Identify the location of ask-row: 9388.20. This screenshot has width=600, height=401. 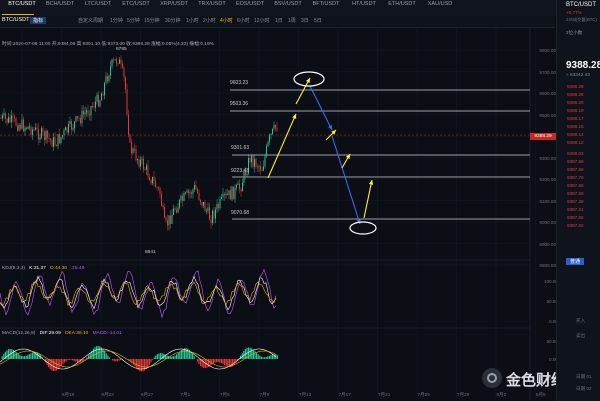
(575, 102).